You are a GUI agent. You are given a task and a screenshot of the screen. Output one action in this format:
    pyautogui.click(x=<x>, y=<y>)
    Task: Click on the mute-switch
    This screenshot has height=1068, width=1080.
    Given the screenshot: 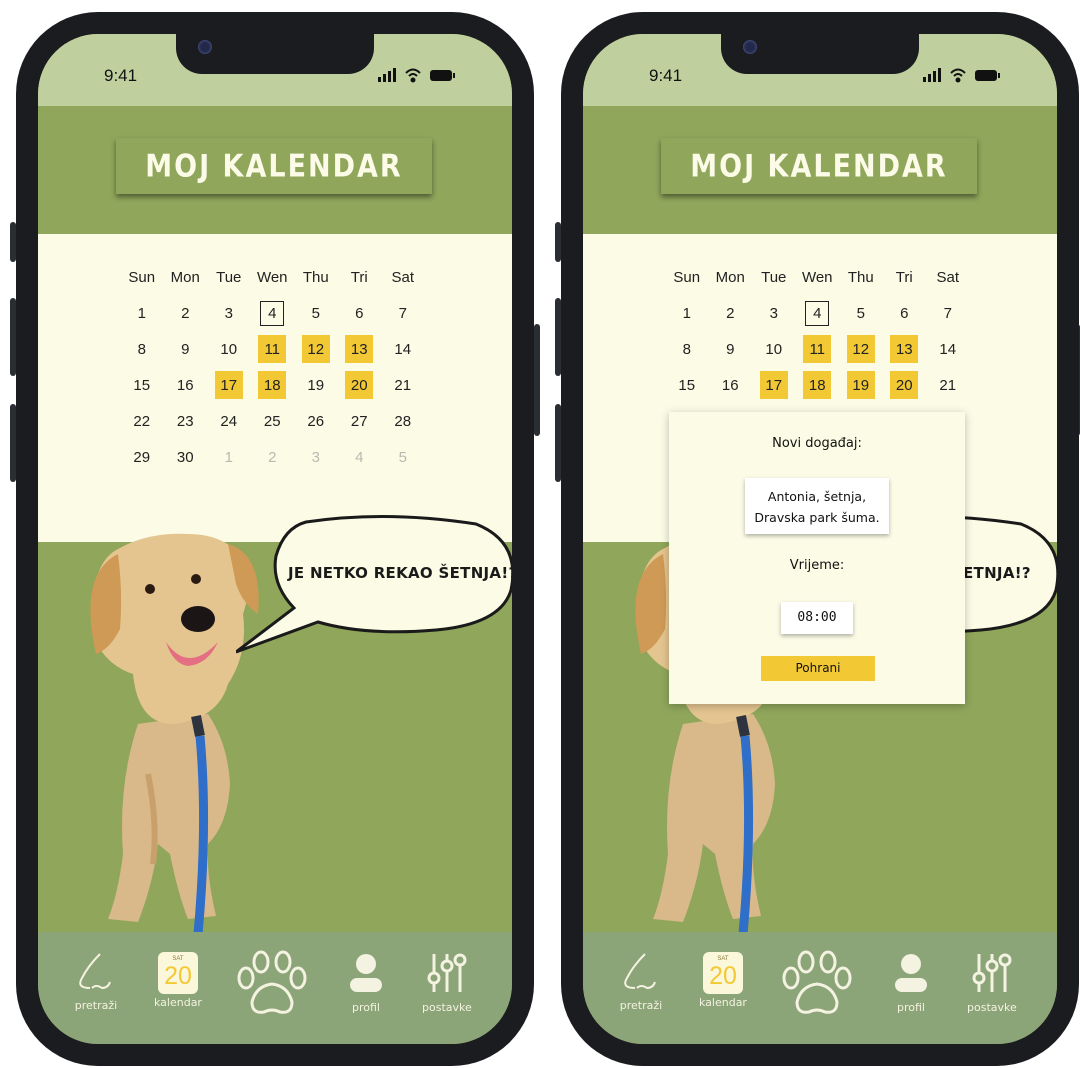 What is the action you would take?
    pyautogui.click(x=13, y=242)
    